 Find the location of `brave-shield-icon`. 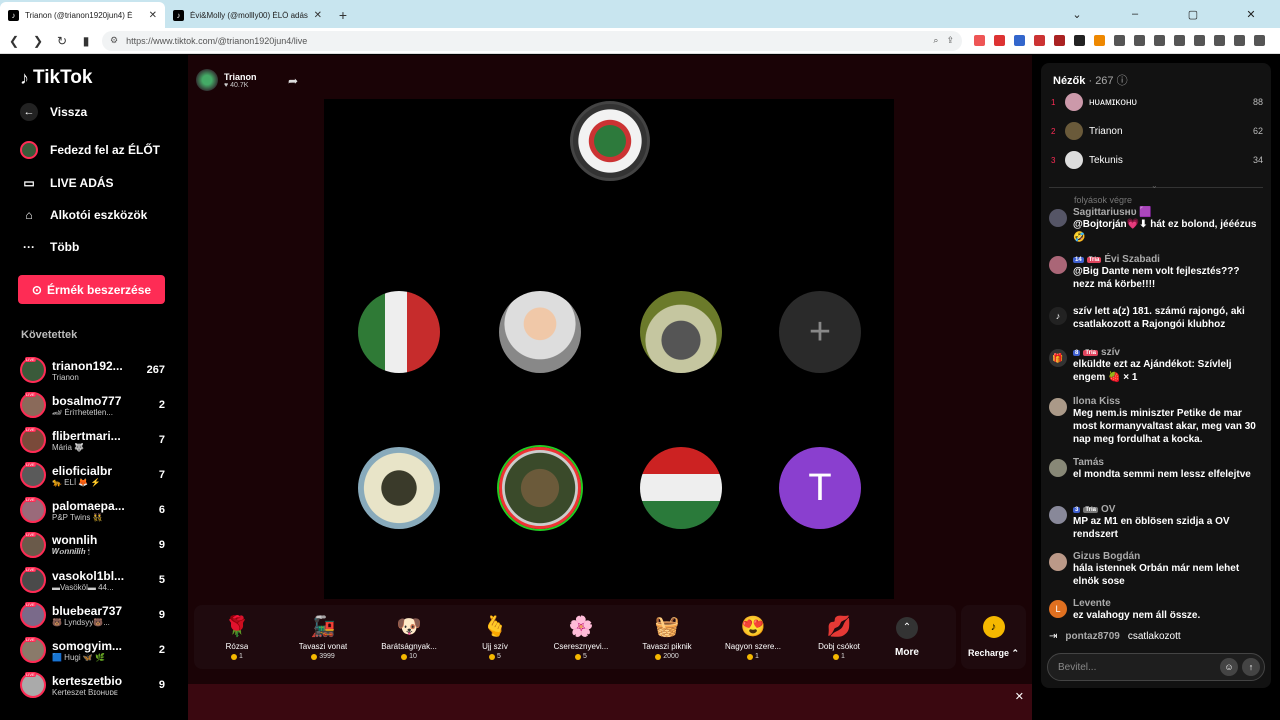

brave-shield-icon is located at coordinates (979, 40).